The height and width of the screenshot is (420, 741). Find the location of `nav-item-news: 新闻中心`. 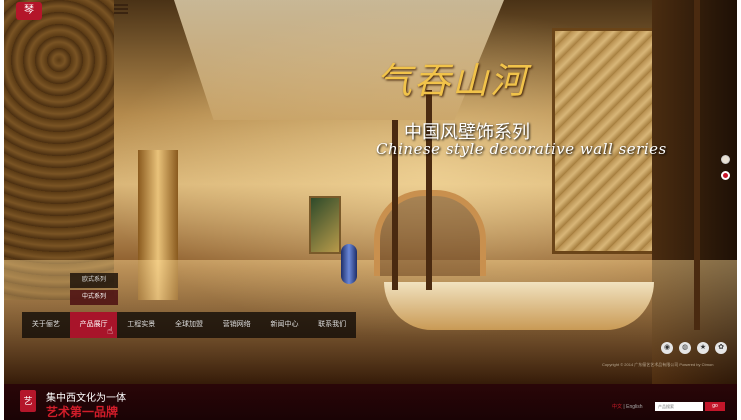

nav-item-news: 新闻中心 is located at coordinates (285, 325).